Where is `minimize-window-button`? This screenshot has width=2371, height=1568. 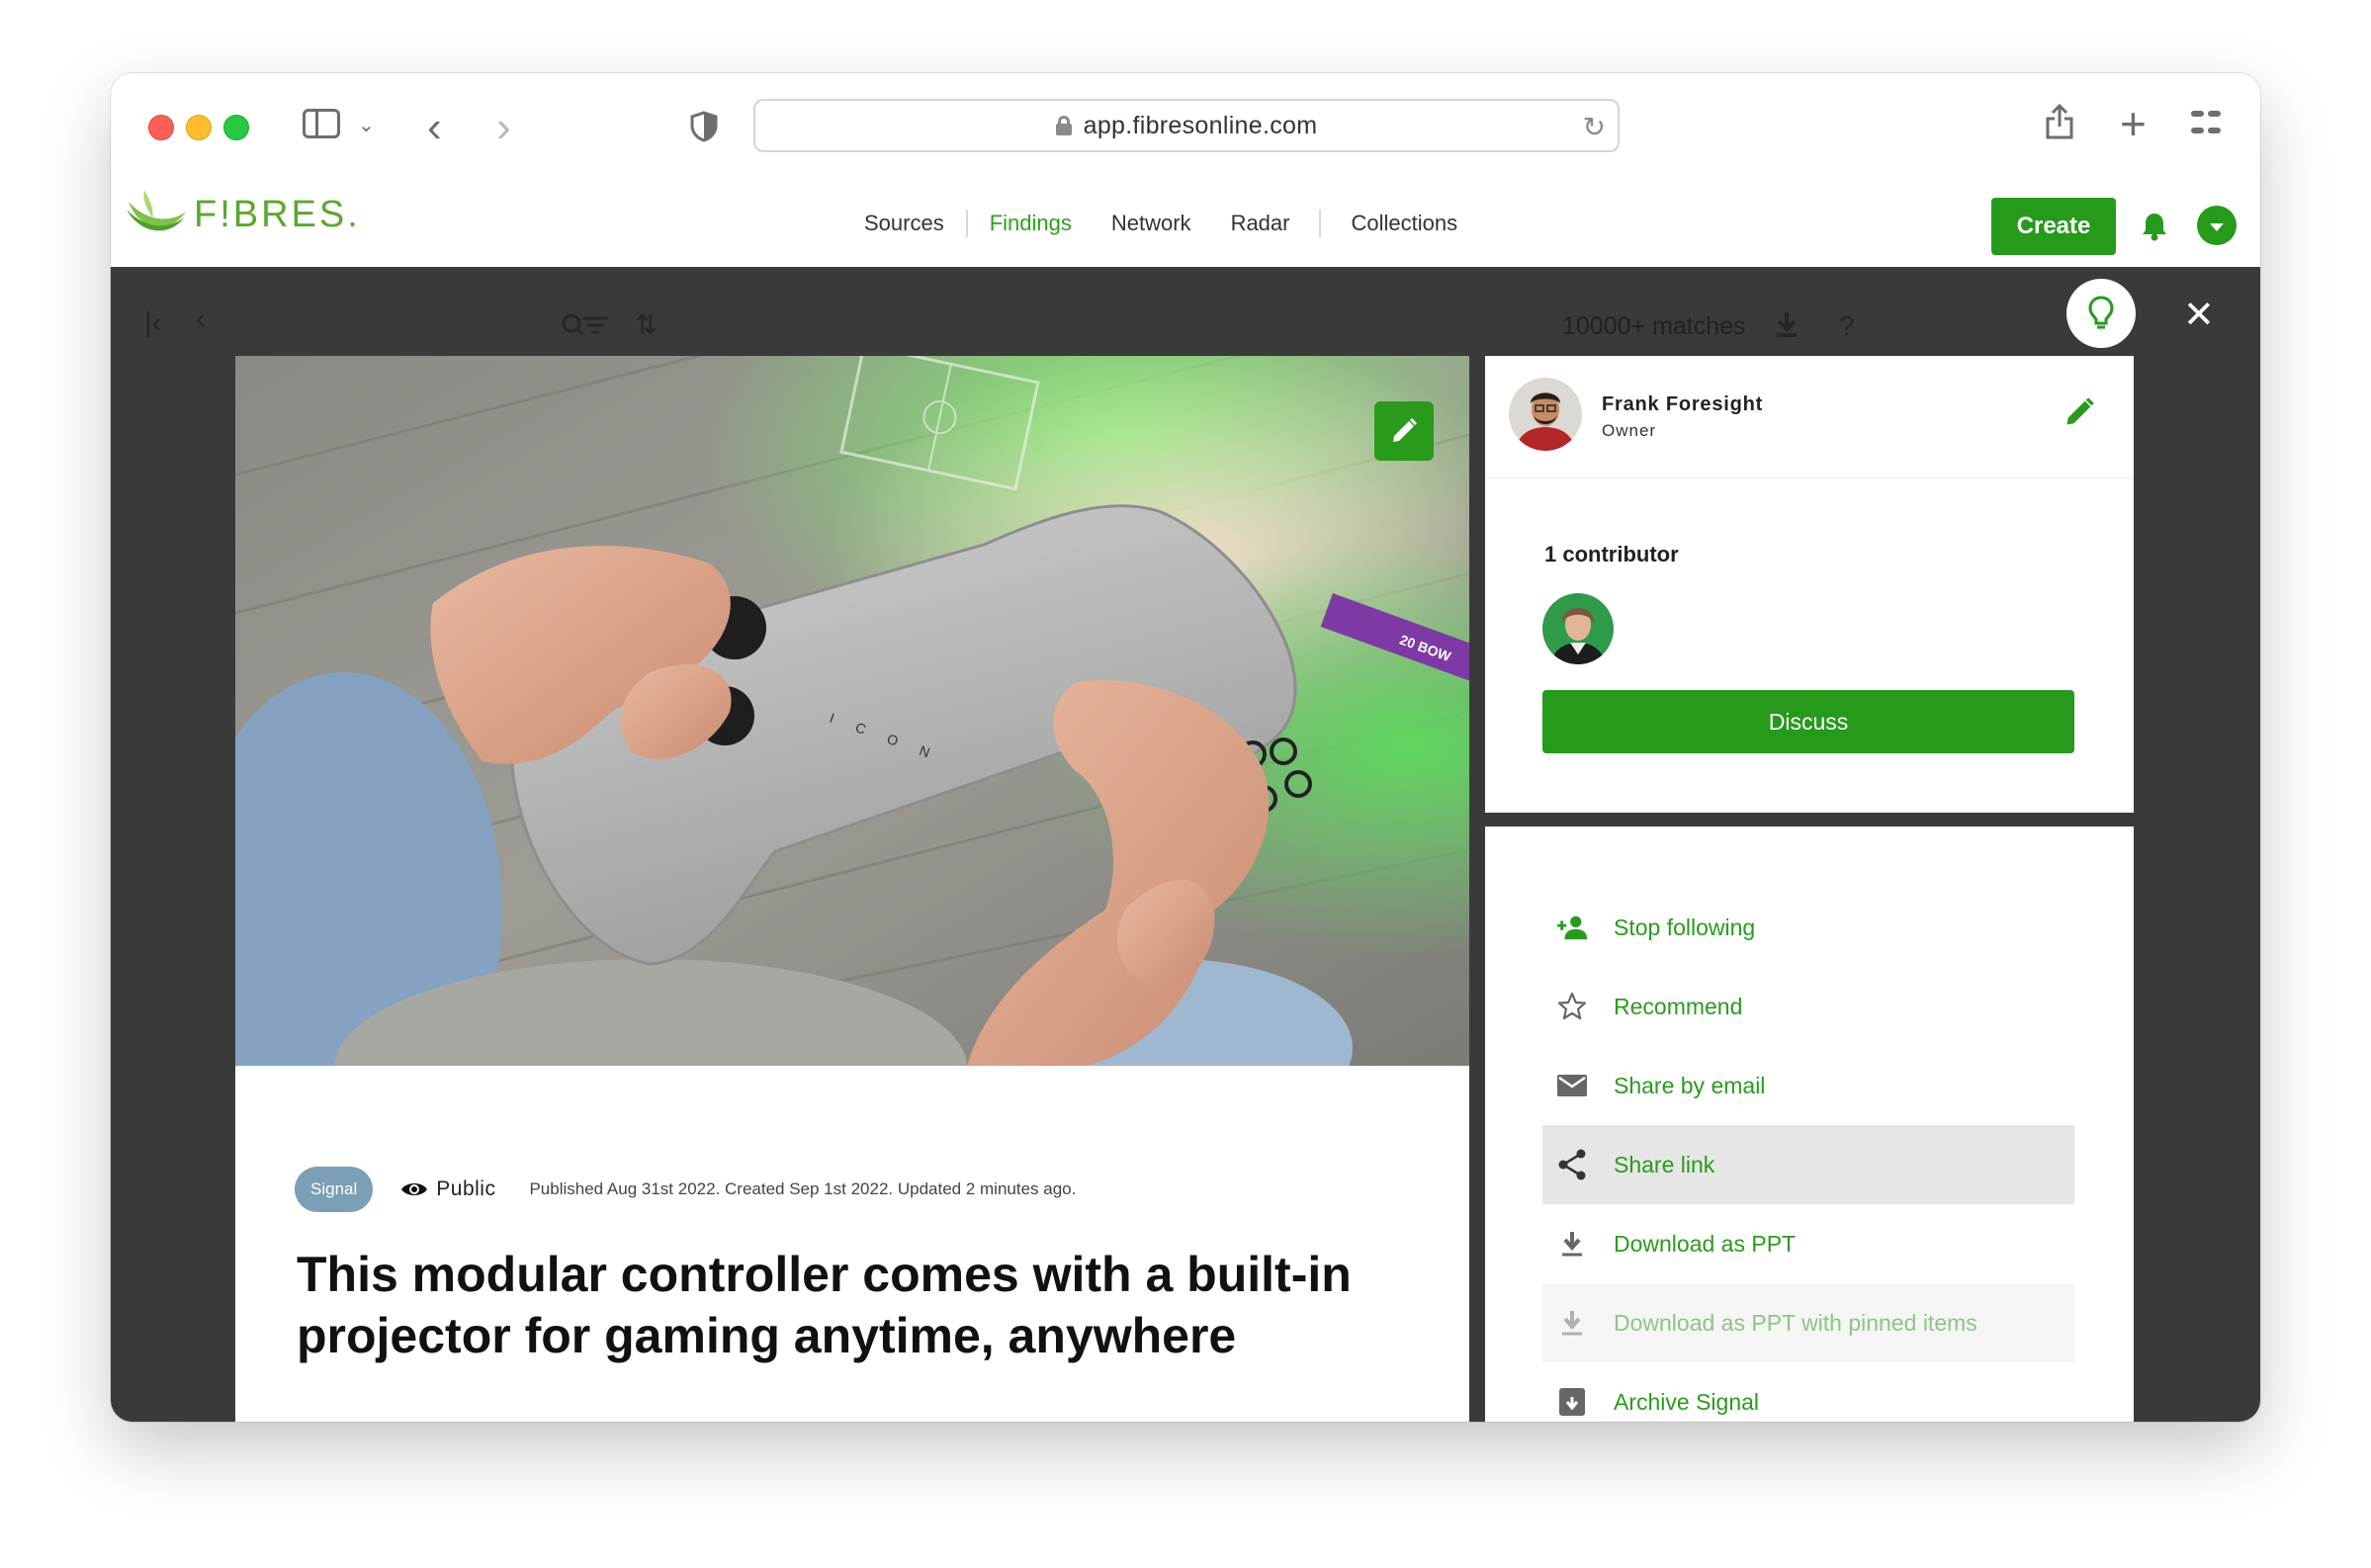 minimize-window-button is located at coordinates (199, 127).